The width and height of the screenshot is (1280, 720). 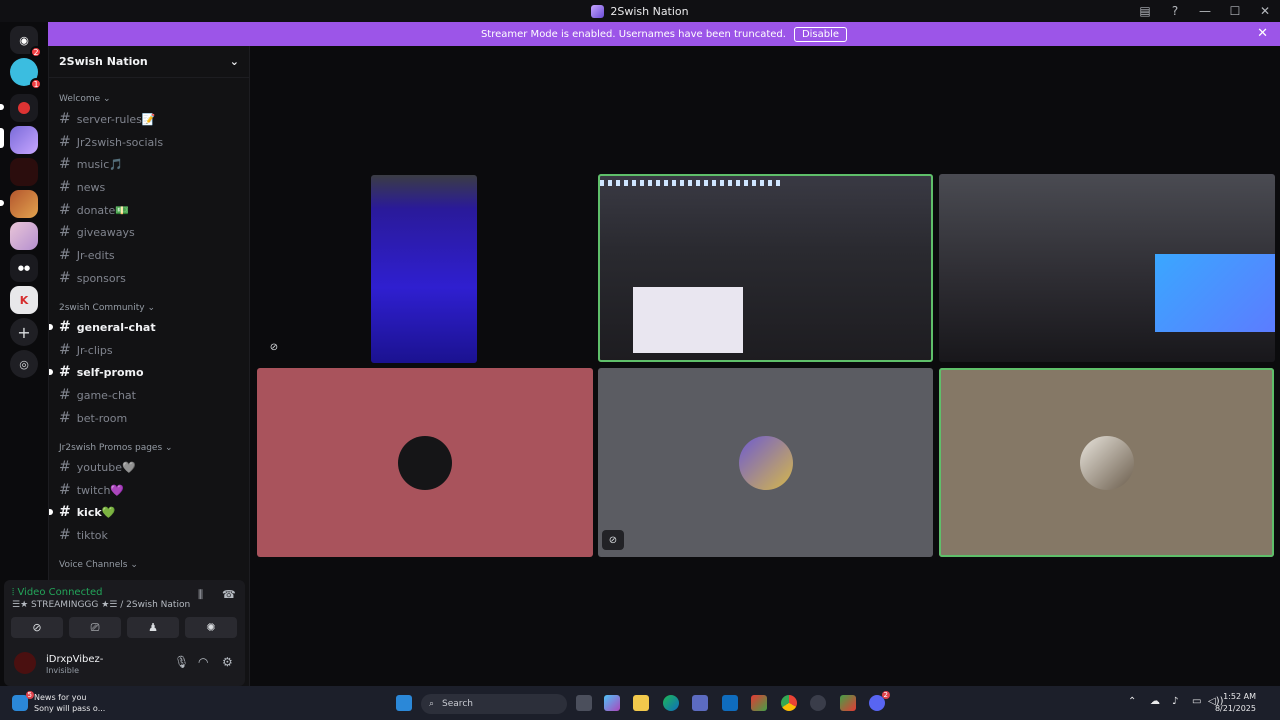 I want to click on channel-server-rules: # server-rules📝, so click(x=148, y=119).